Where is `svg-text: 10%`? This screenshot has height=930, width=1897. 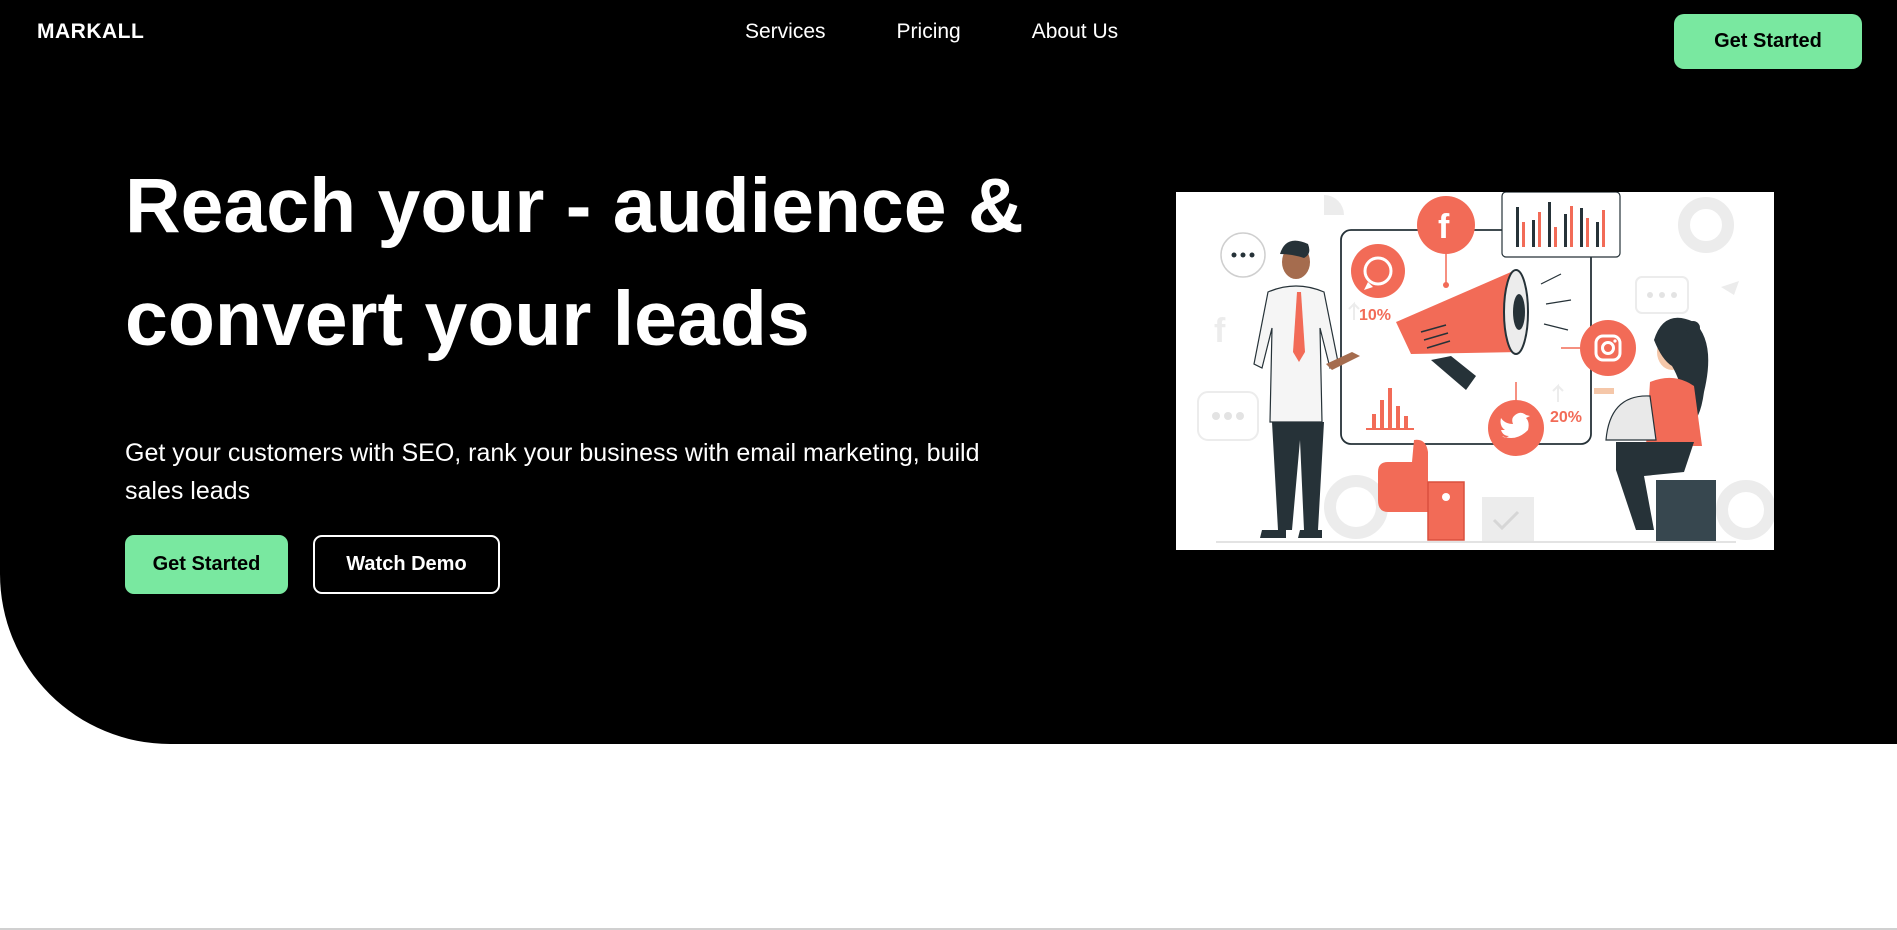
svg-text: 10% is located at coordinates (1375, 315).